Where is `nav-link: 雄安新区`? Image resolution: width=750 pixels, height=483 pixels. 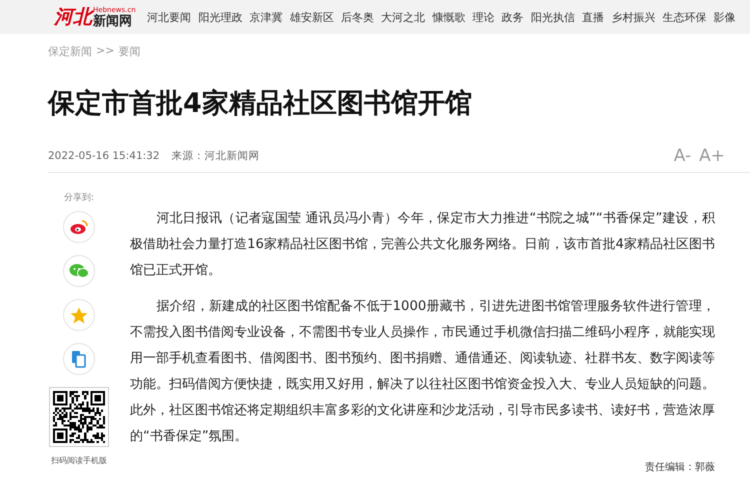
nav-link: 雄安新区 is located at coordinates (312, 17).